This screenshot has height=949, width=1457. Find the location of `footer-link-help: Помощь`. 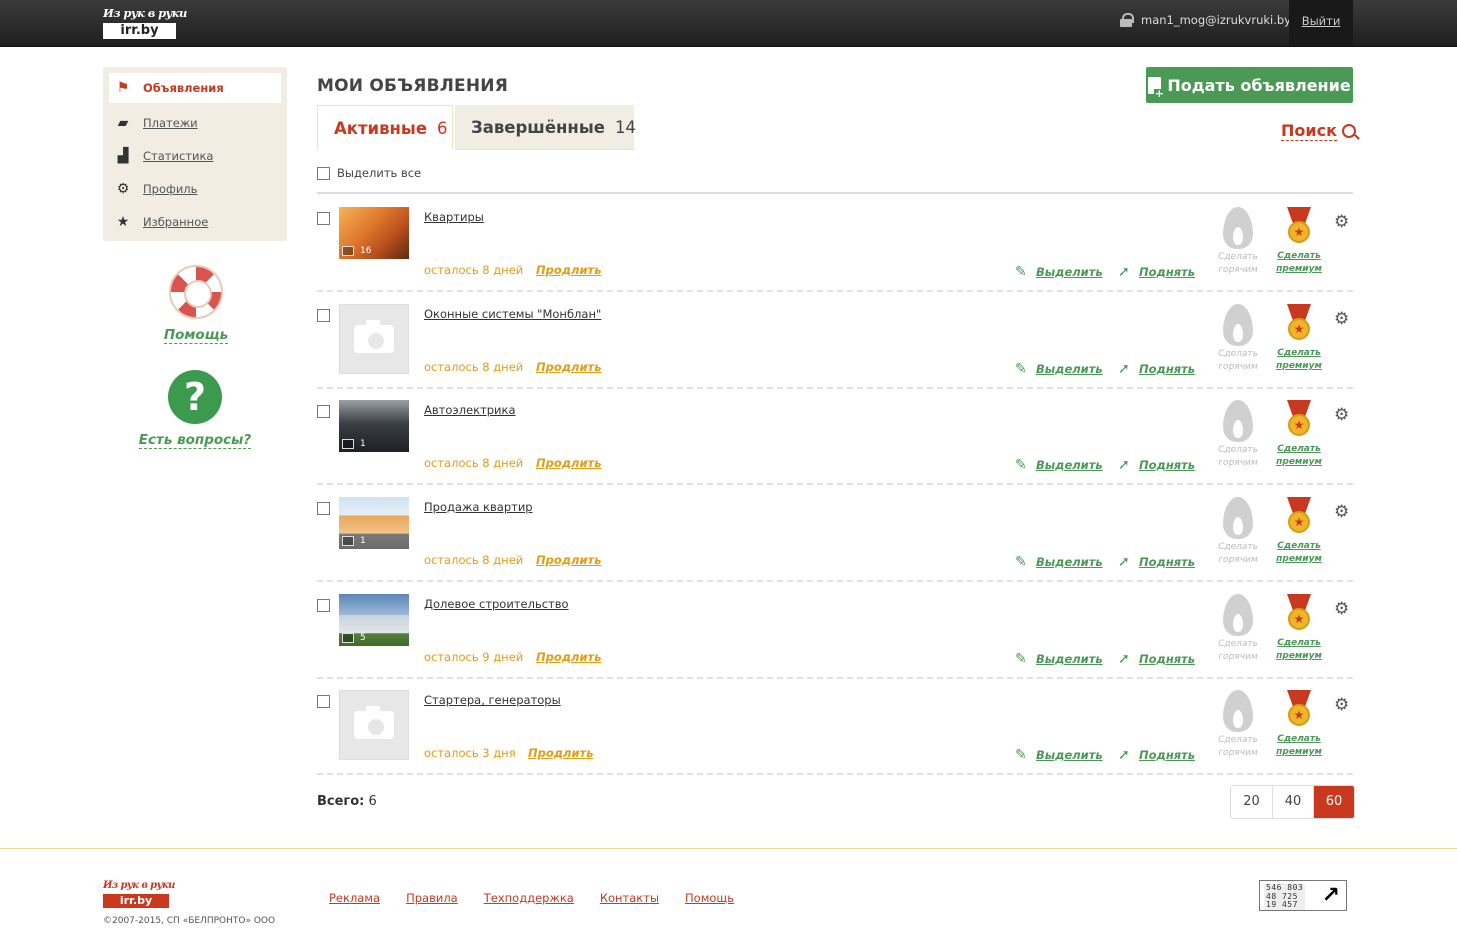

footer-link-help: Помощь is located at coordinates (709, 898).